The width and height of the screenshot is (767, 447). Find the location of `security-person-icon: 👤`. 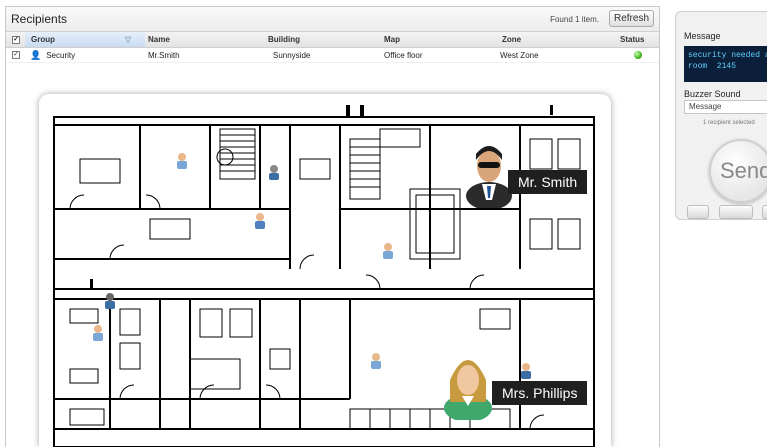

security-person-icon: 👤 is located at coordinates (36, 54).